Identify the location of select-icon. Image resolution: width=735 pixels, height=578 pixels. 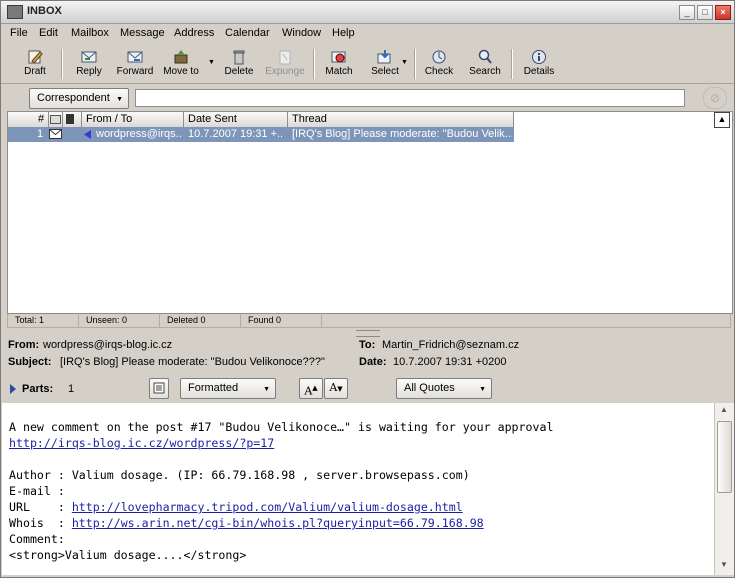
(384, 57).